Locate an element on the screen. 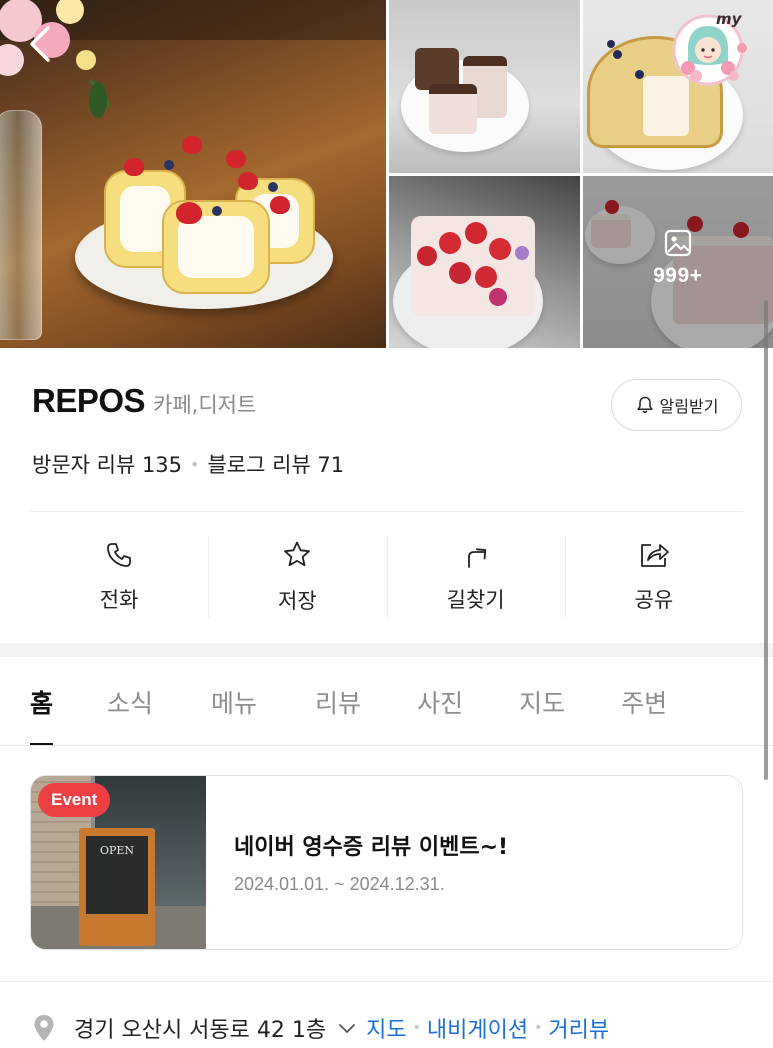  place-category: 카페,디저트 is located at coordinates (205, 405).